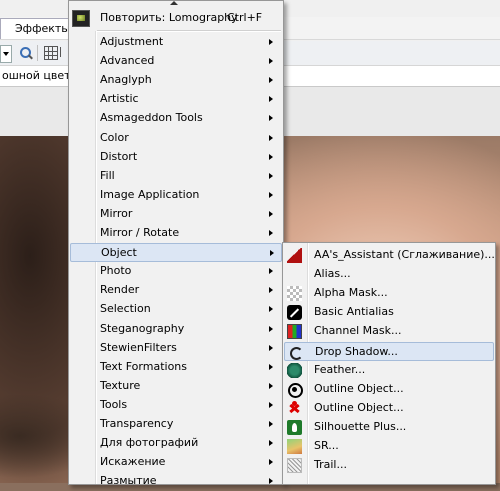 The height and width of the screenshot is (491, 500). I want to click on menu-item-render: Render, so click(176, 290).